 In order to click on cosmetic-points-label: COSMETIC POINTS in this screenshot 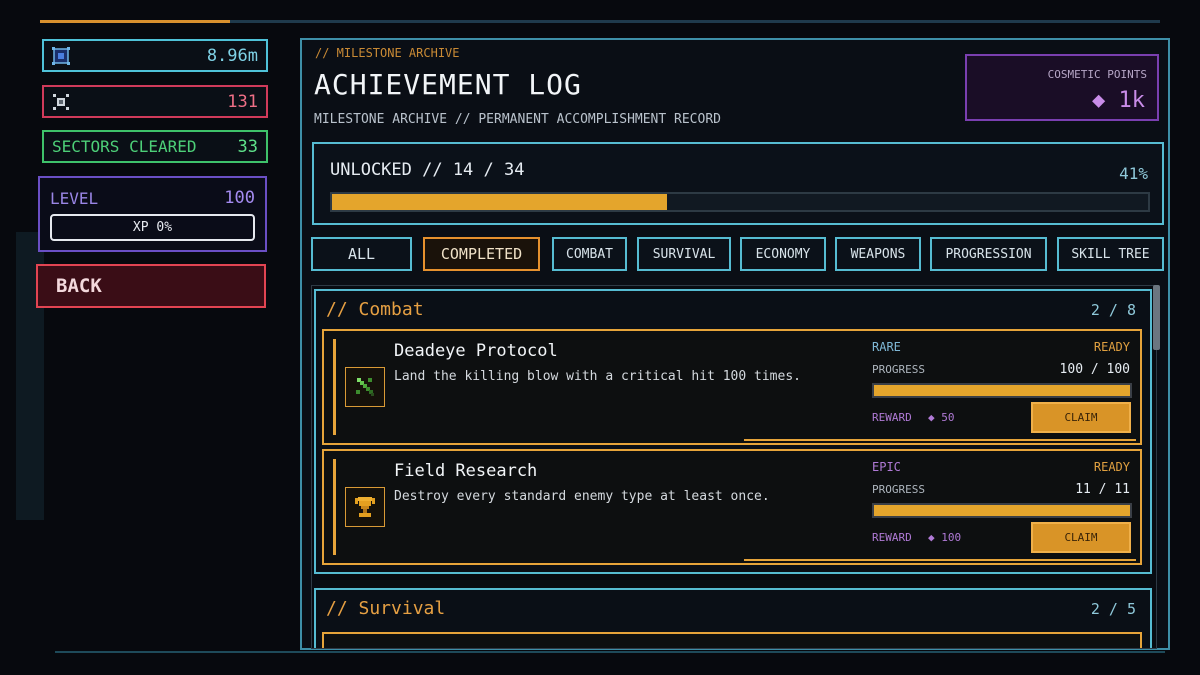, I will do `click(1097, 74)`.